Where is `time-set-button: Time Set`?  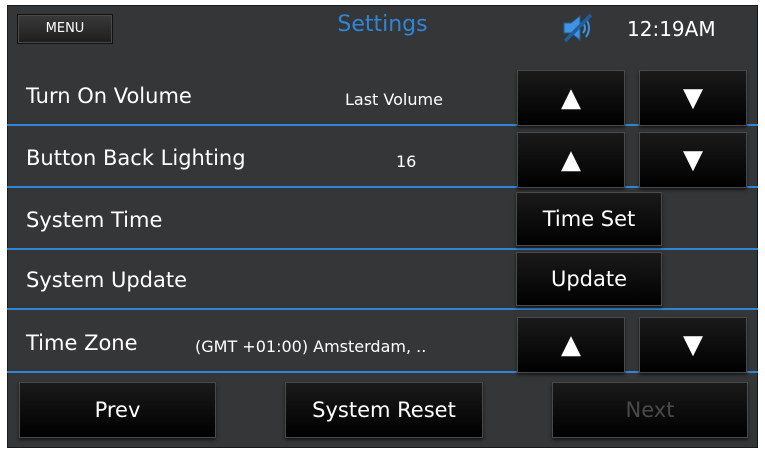
time-set-button: Time Set is located at coordinates (589, 219).